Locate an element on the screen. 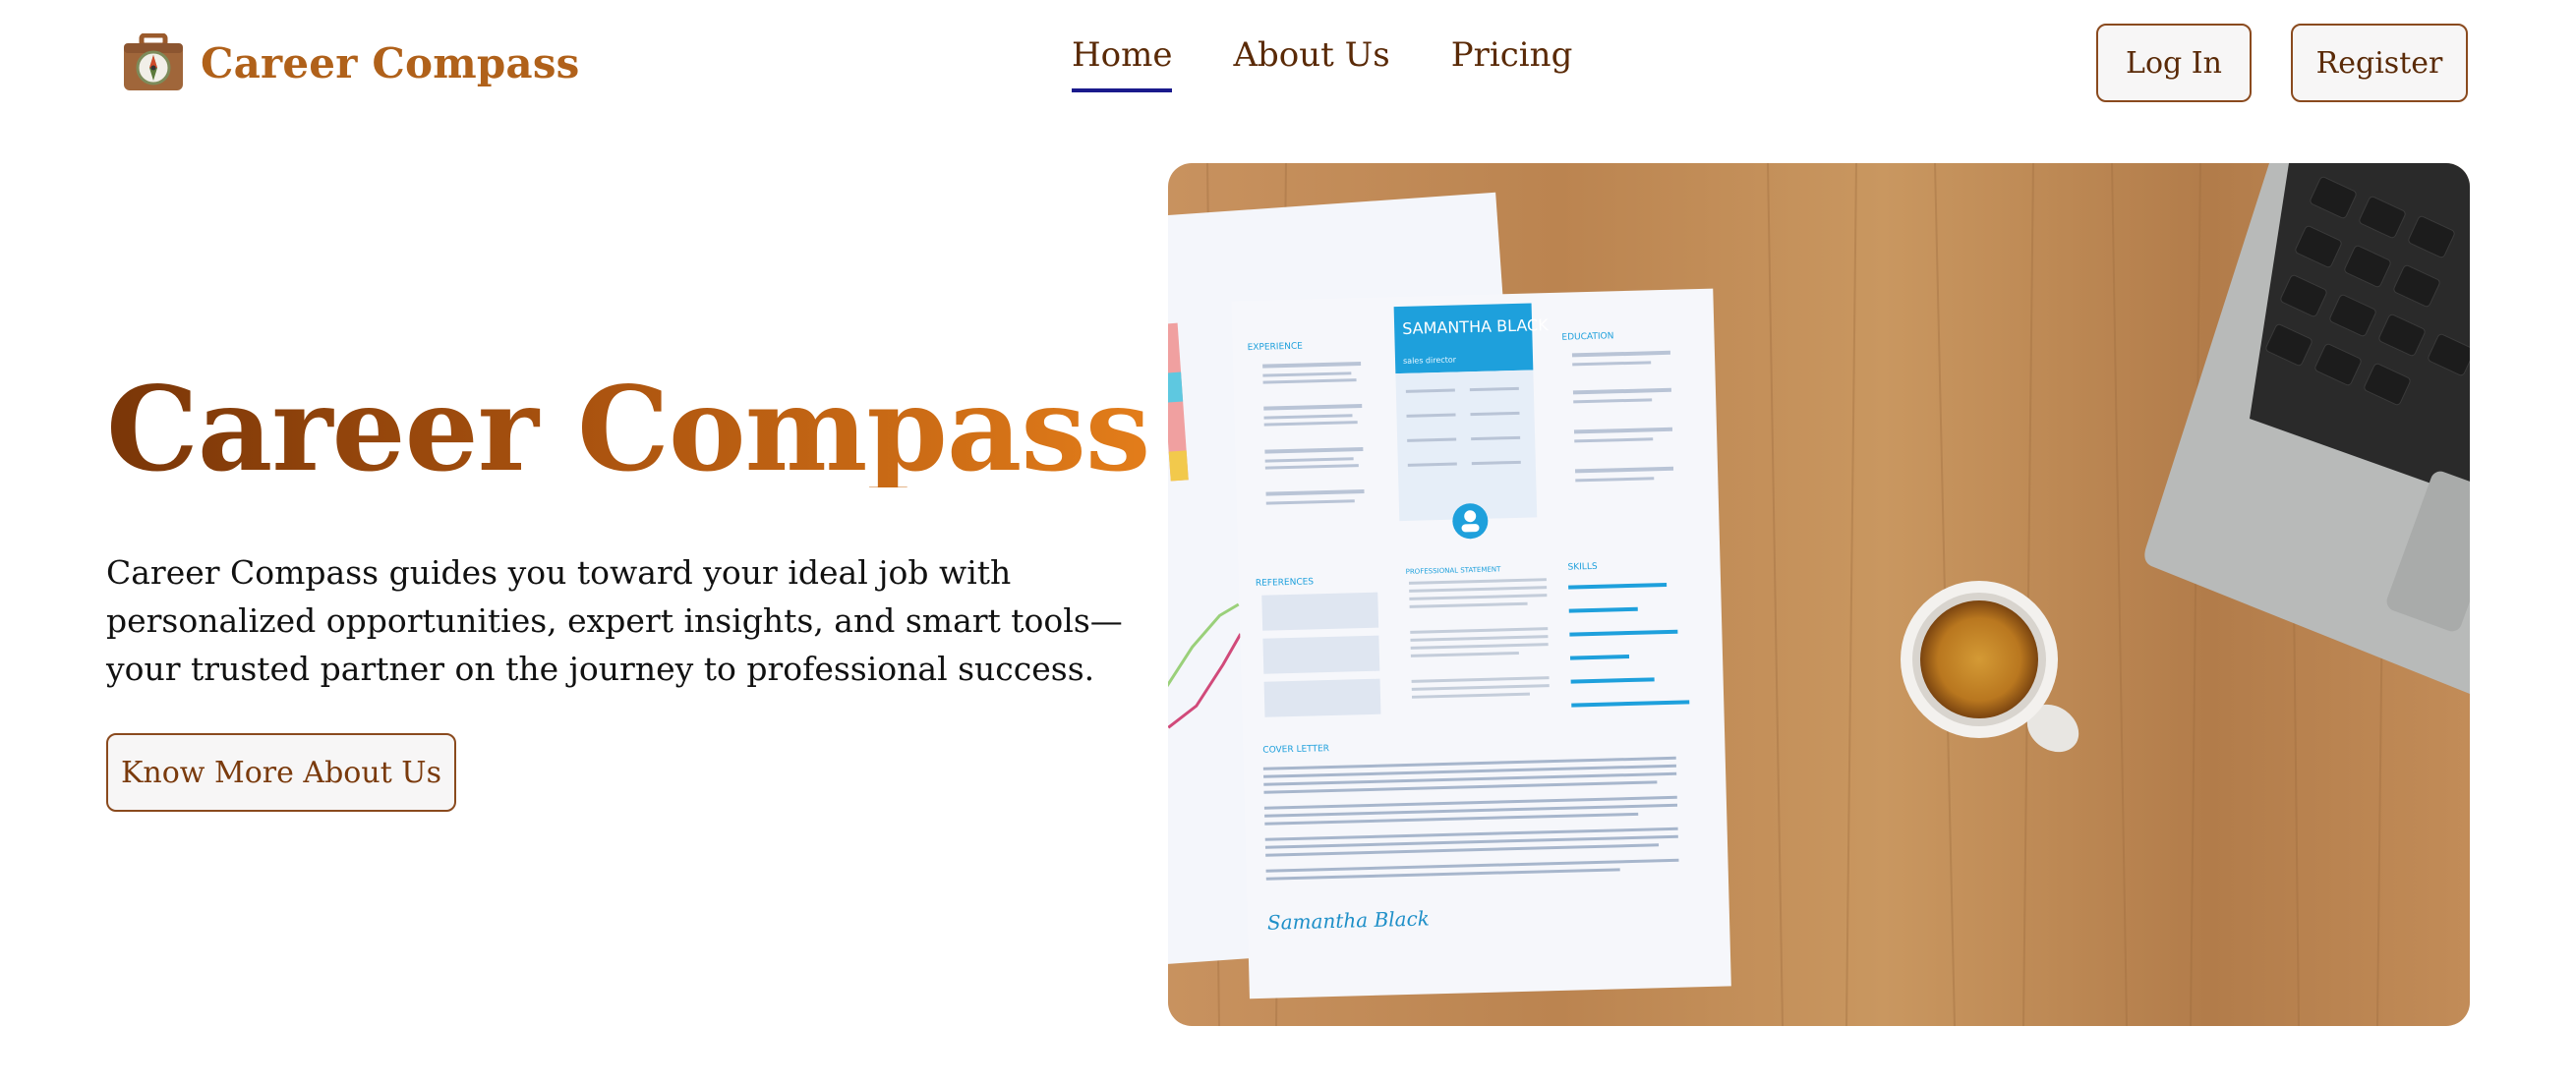 This screenshot has width=2576, height=1084. main-nav: Home About Us Pricing is located at coordinates (1322, 64).